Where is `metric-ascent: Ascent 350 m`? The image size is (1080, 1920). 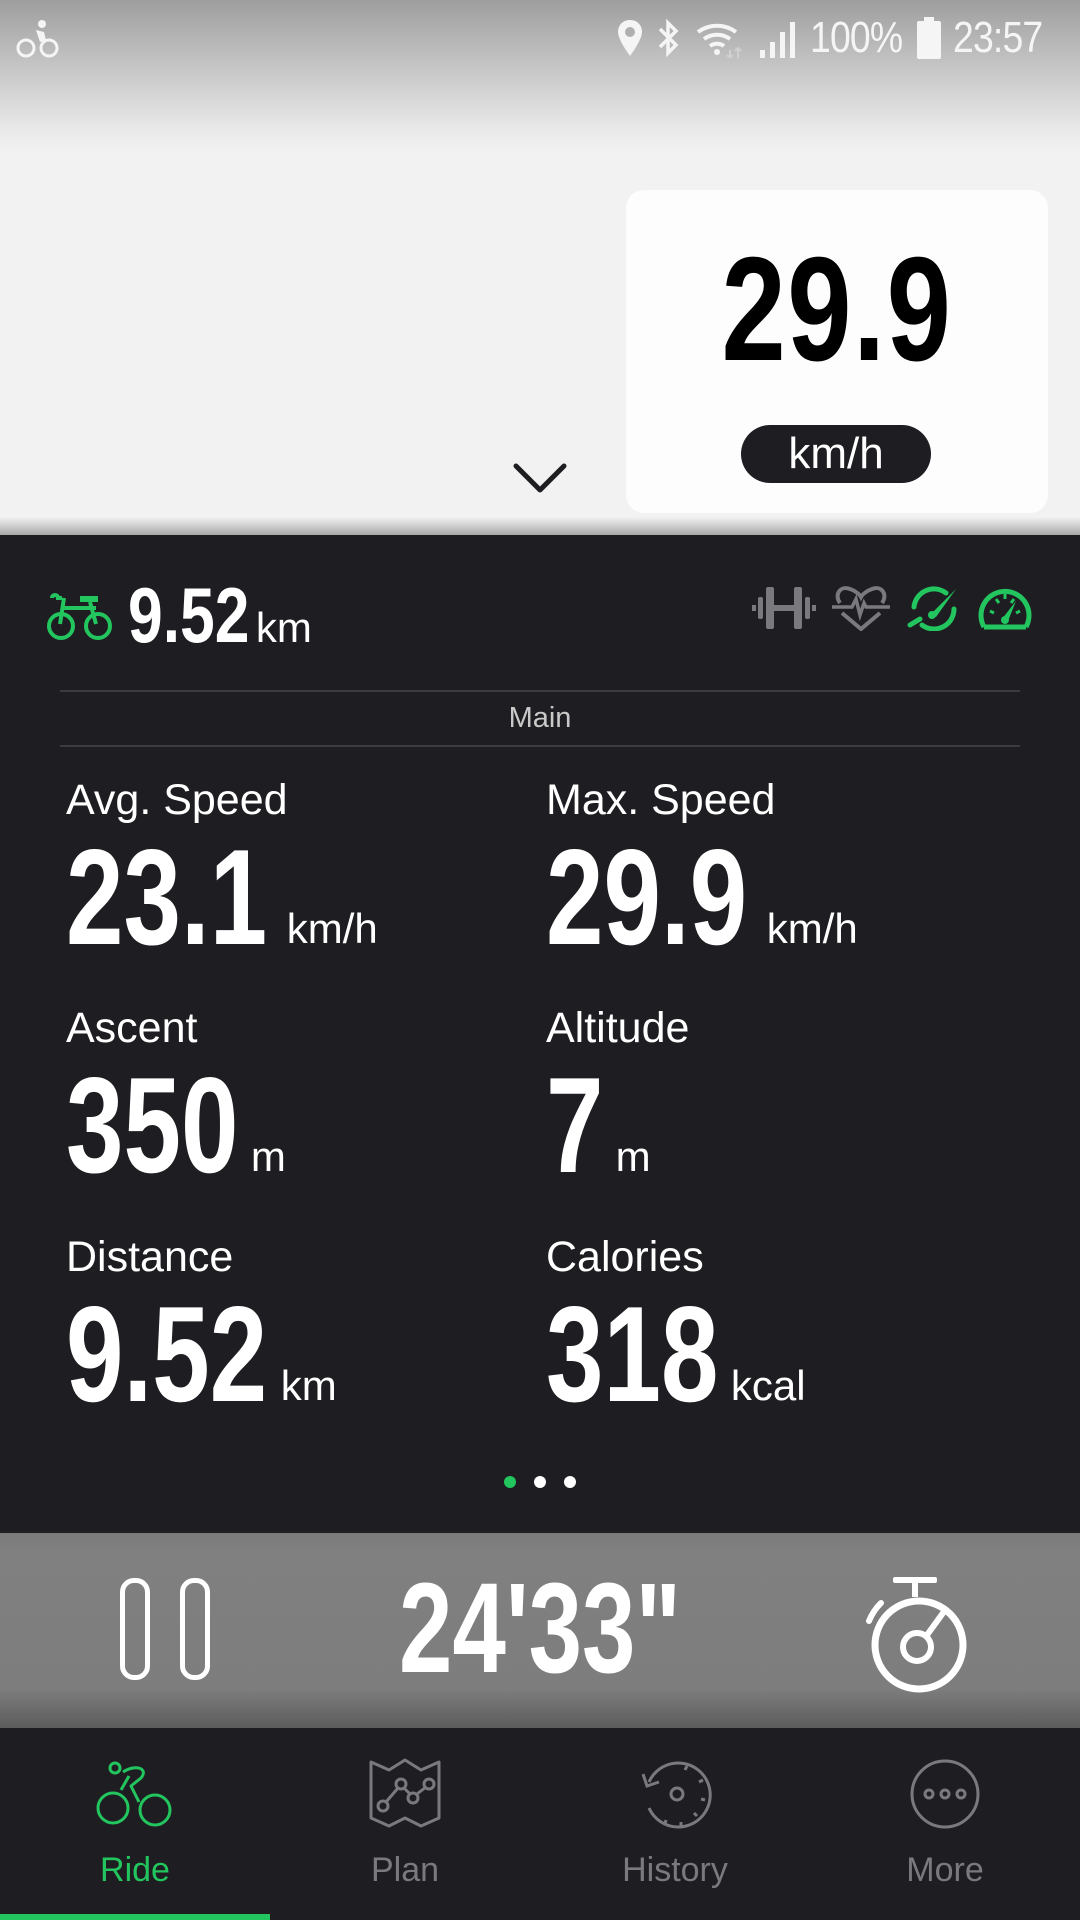 metric-ascent: Ascent 350 m is located at coordinates (296, 1103).